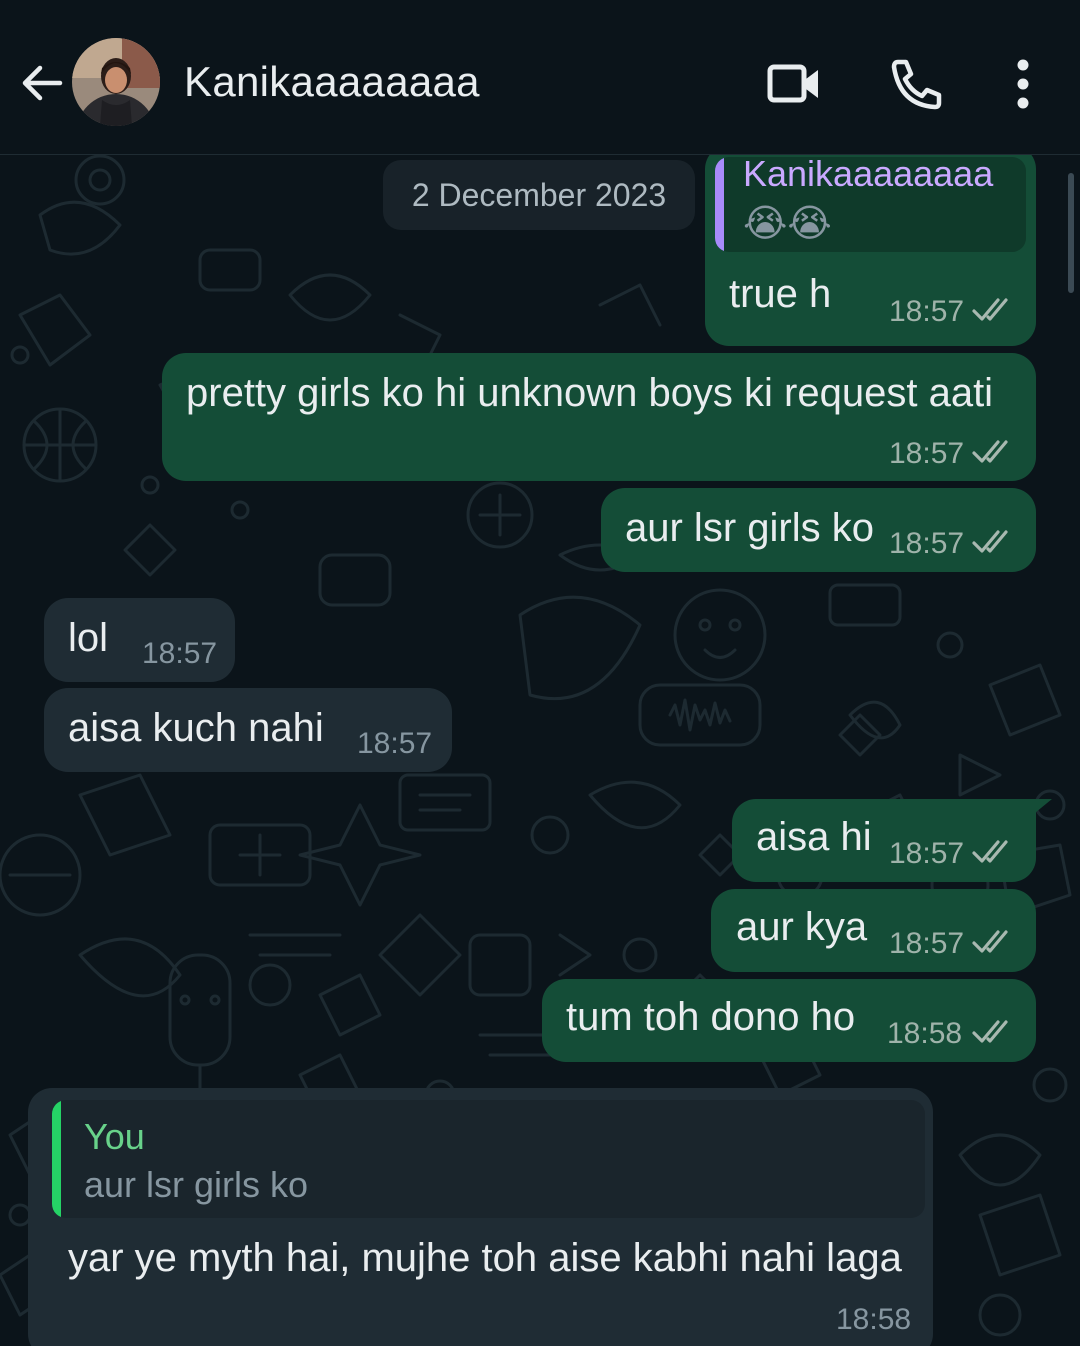 The image size is (1080, 1346). Describe the element at coordinates (332, 82) in the screenshot. I see `contact-name: Kanikaaaaaaaa` at that location.